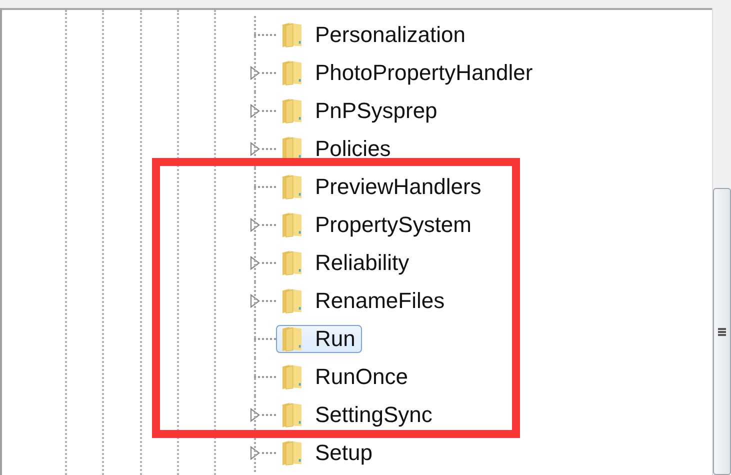 The width and height of the screenshot is (731, 475). I want to click on tree-item: Run, so click(319, 339).